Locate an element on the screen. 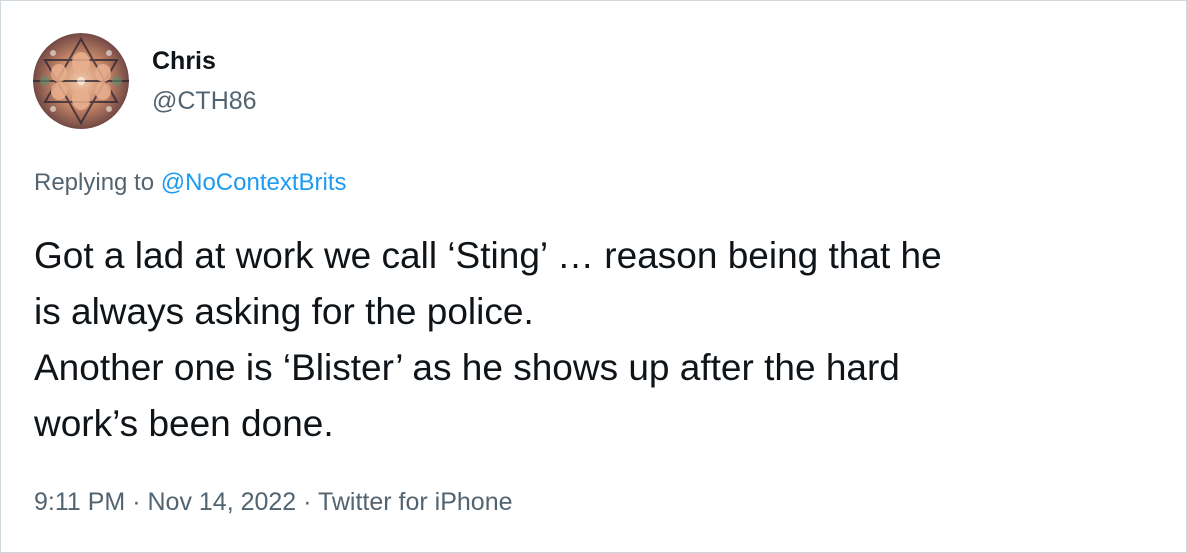 This screenshot has width=1187, height=553. avatar-kaleidoscope-image is located at coordinates (81, 81).